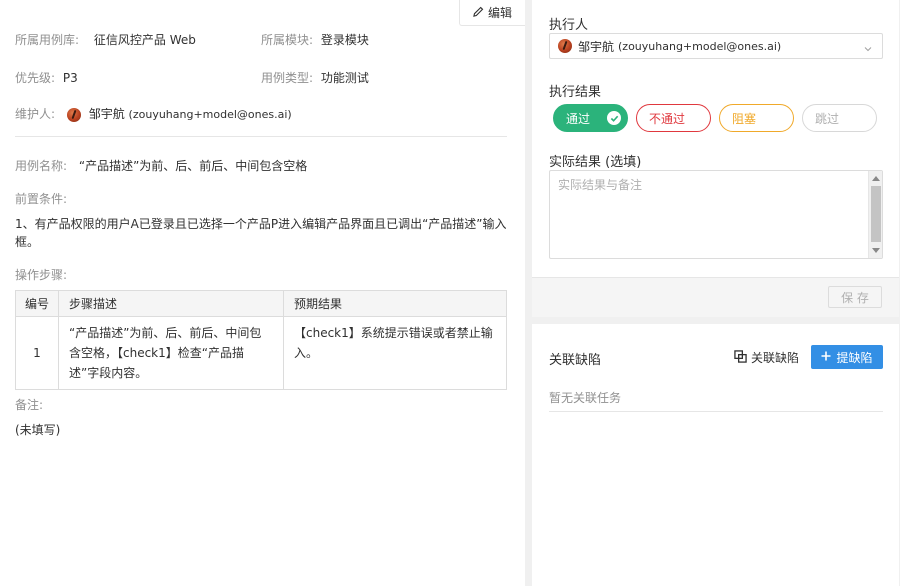 This screenshot has width=900, height=586. What do you see at coordinates (740, 357) in the screenshot?
I see `link-icon` at bounding box center [740, 357].